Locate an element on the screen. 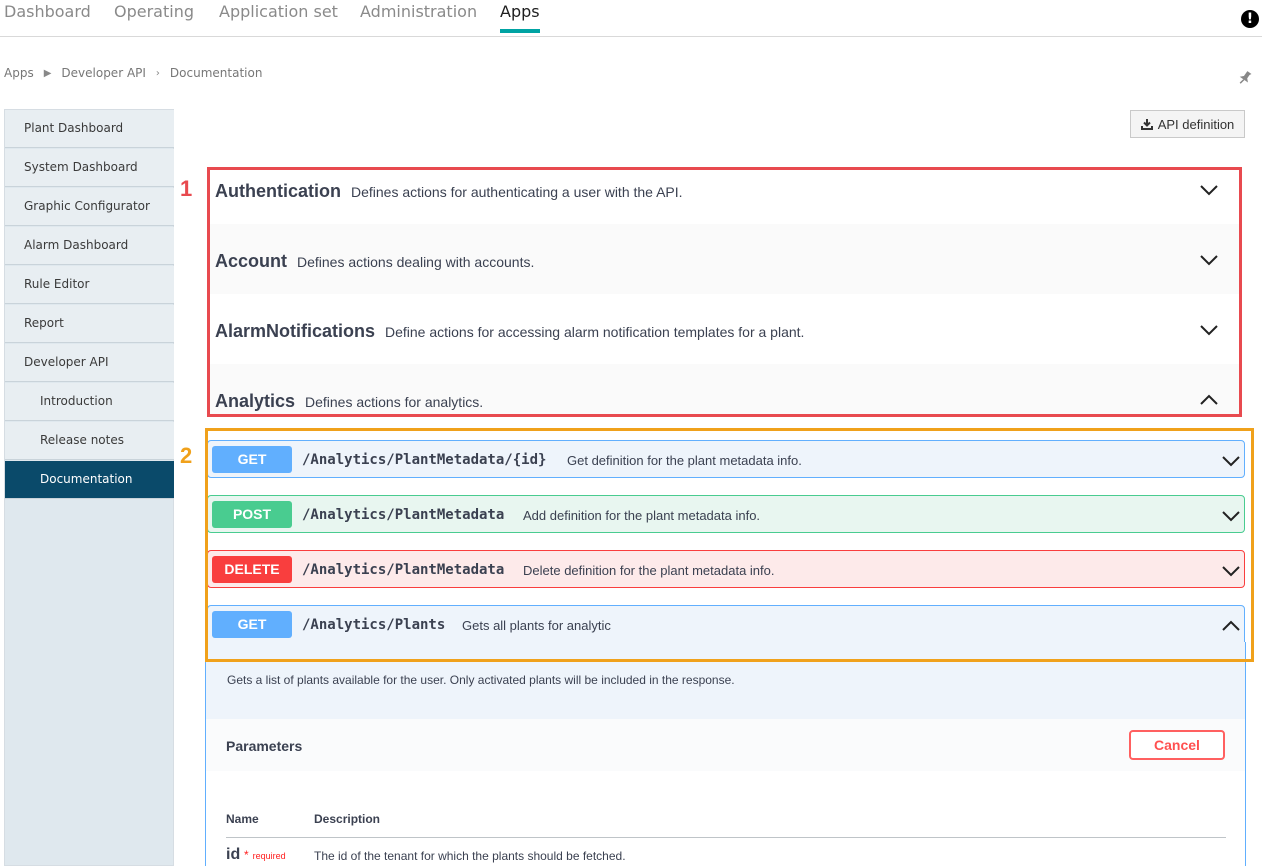  sidebar-item-rule-editor: Rule Editor is located at coordinates (89, 285).